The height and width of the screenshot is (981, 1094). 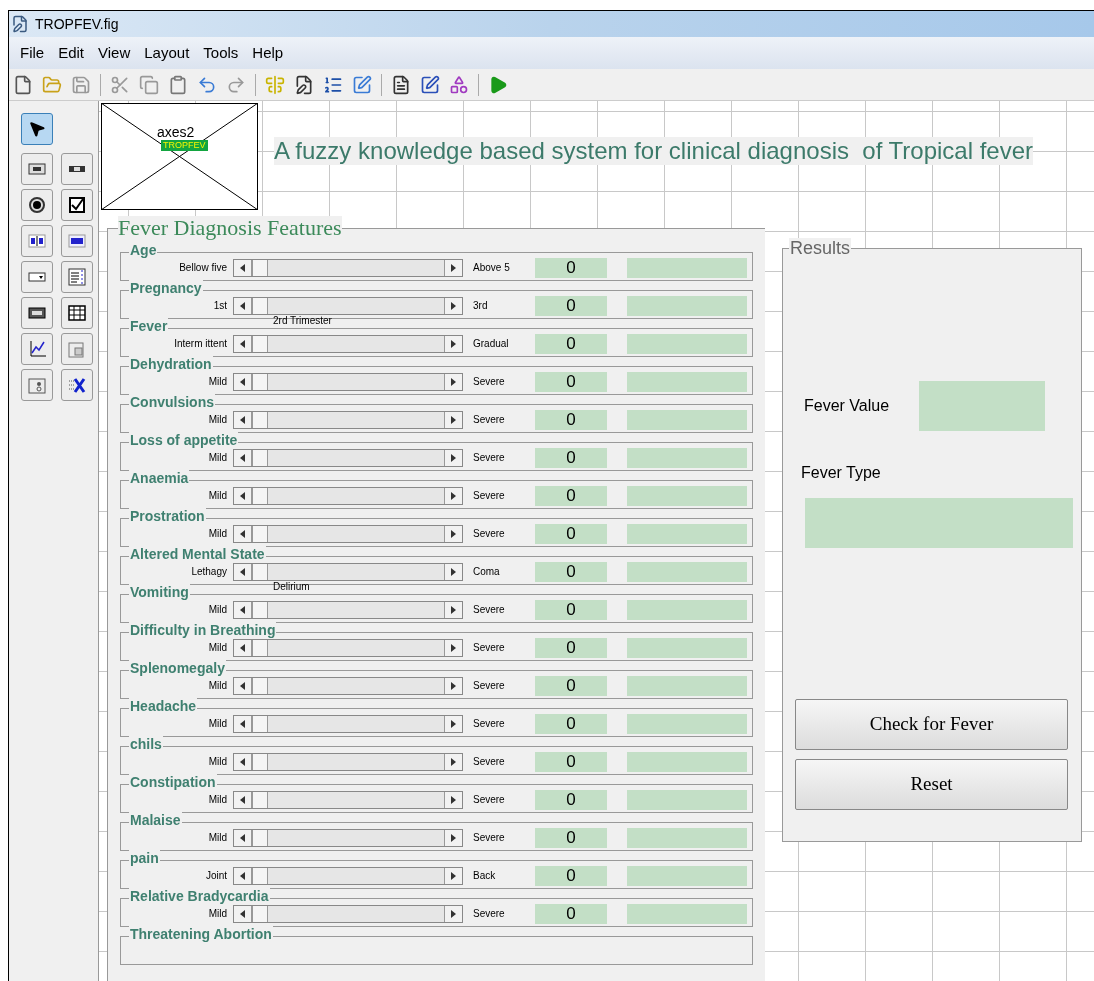 I want to click on action-button: Check for Fever, so click(x=931, y=724).